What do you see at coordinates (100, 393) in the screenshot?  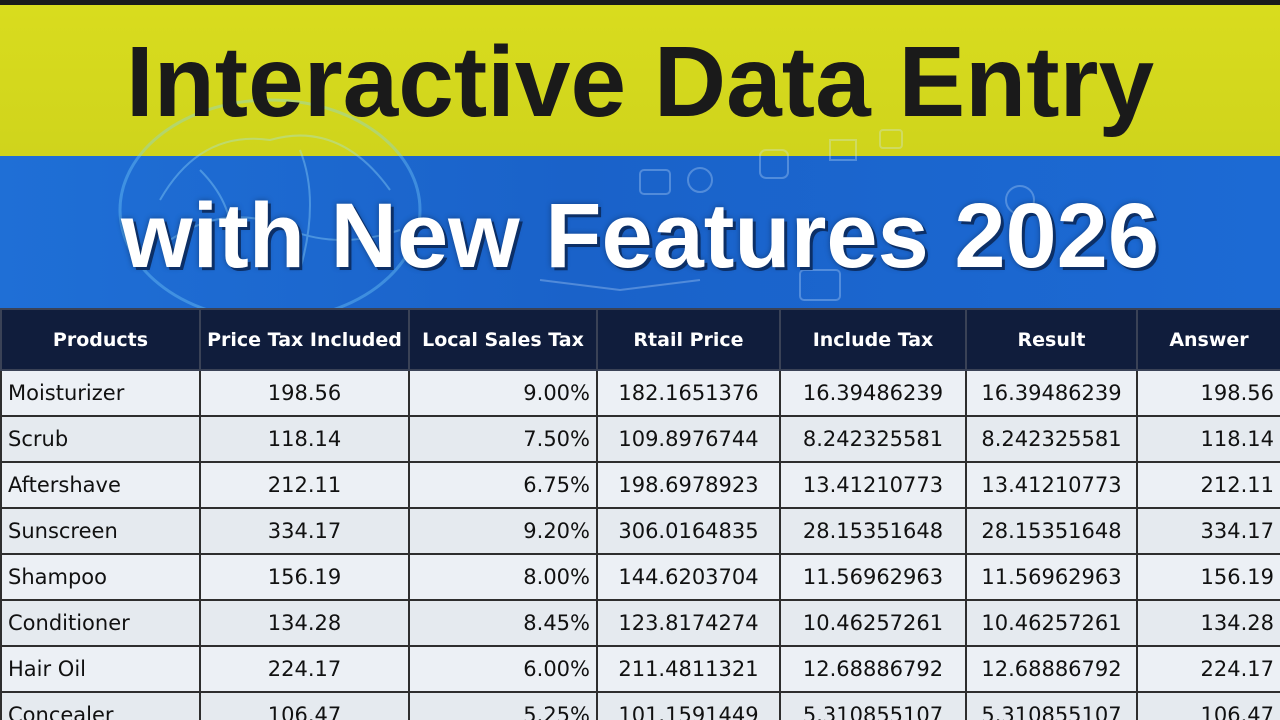 I see `cell-product: Moisturizer` at bounding box center [100, 393].